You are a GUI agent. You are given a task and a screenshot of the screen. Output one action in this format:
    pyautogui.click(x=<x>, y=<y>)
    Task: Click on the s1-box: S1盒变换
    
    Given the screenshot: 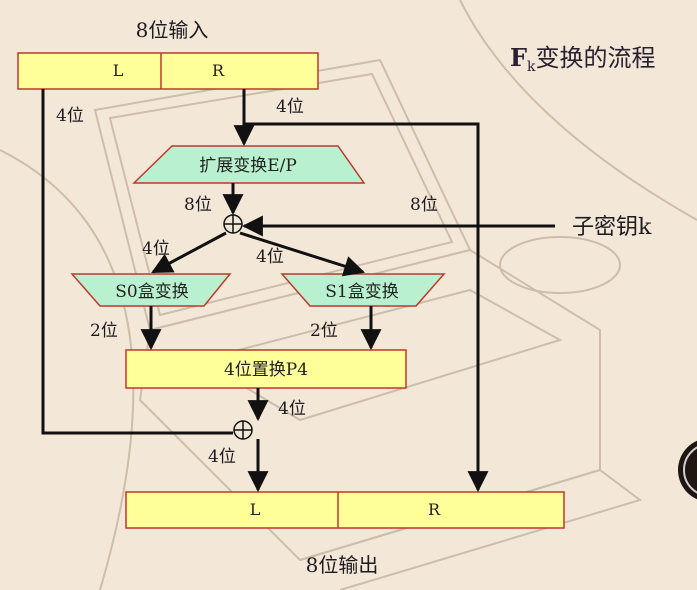 What is the action you would take?
    pyautogui.click(x=363, y=290)
    